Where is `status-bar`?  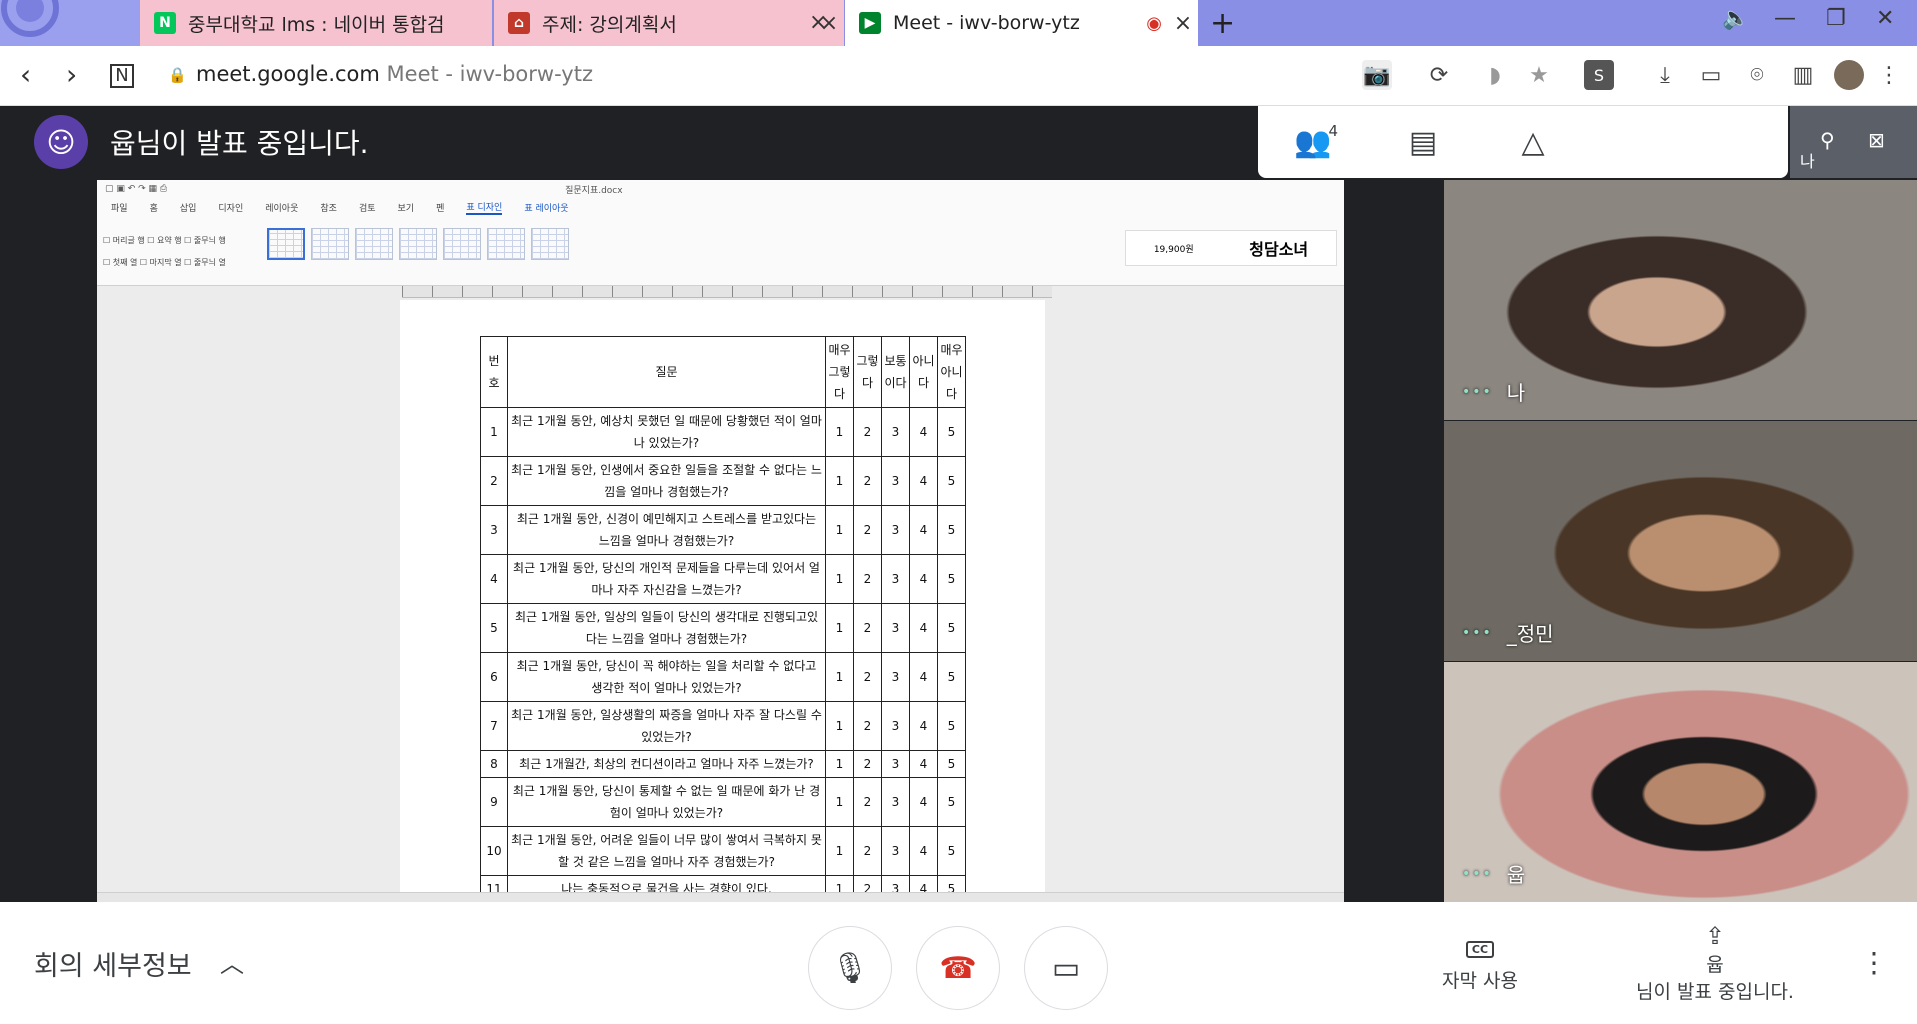
status-bar is located at coordinates (720, 897).